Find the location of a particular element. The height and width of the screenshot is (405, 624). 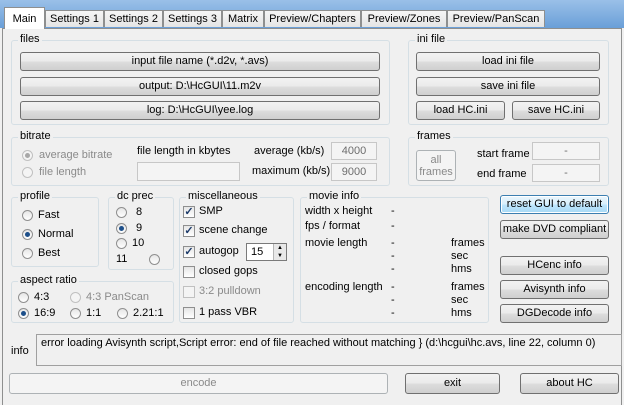

dc-prec-9-label: 9 is located at coordinates (139, 228).